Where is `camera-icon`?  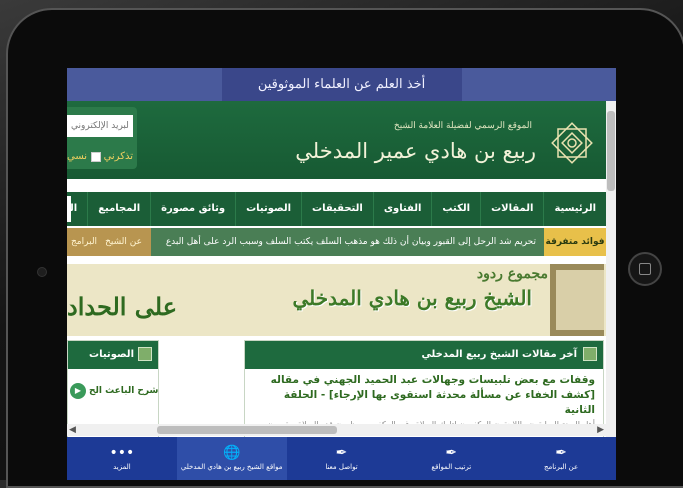
camera-icon is located at coordinates (42, 272).